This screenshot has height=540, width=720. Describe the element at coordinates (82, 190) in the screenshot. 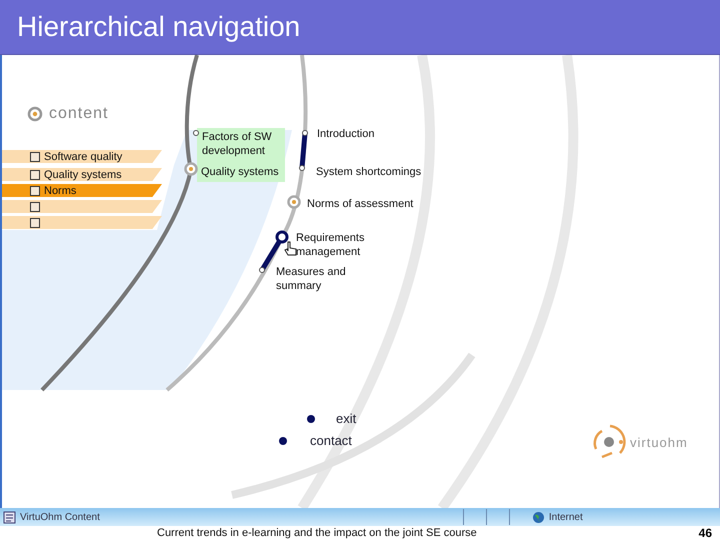

I see `menu-item: Norms` at that location.